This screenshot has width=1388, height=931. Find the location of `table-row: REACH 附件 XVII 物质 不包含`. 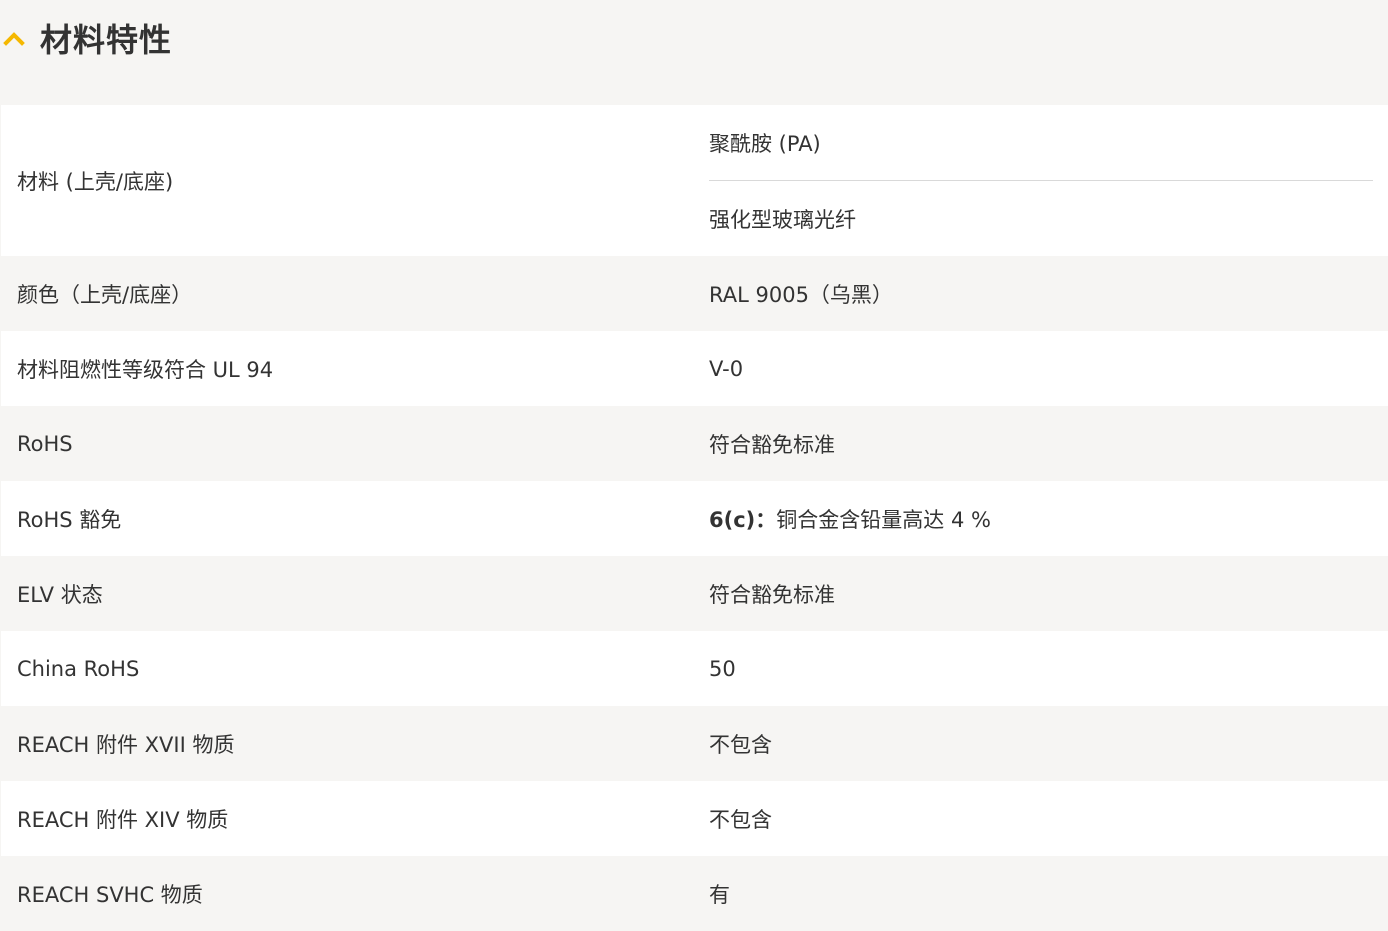

table-row: REACH 附件 XVII 物质 不包含 is located at coordinates (694, 743).